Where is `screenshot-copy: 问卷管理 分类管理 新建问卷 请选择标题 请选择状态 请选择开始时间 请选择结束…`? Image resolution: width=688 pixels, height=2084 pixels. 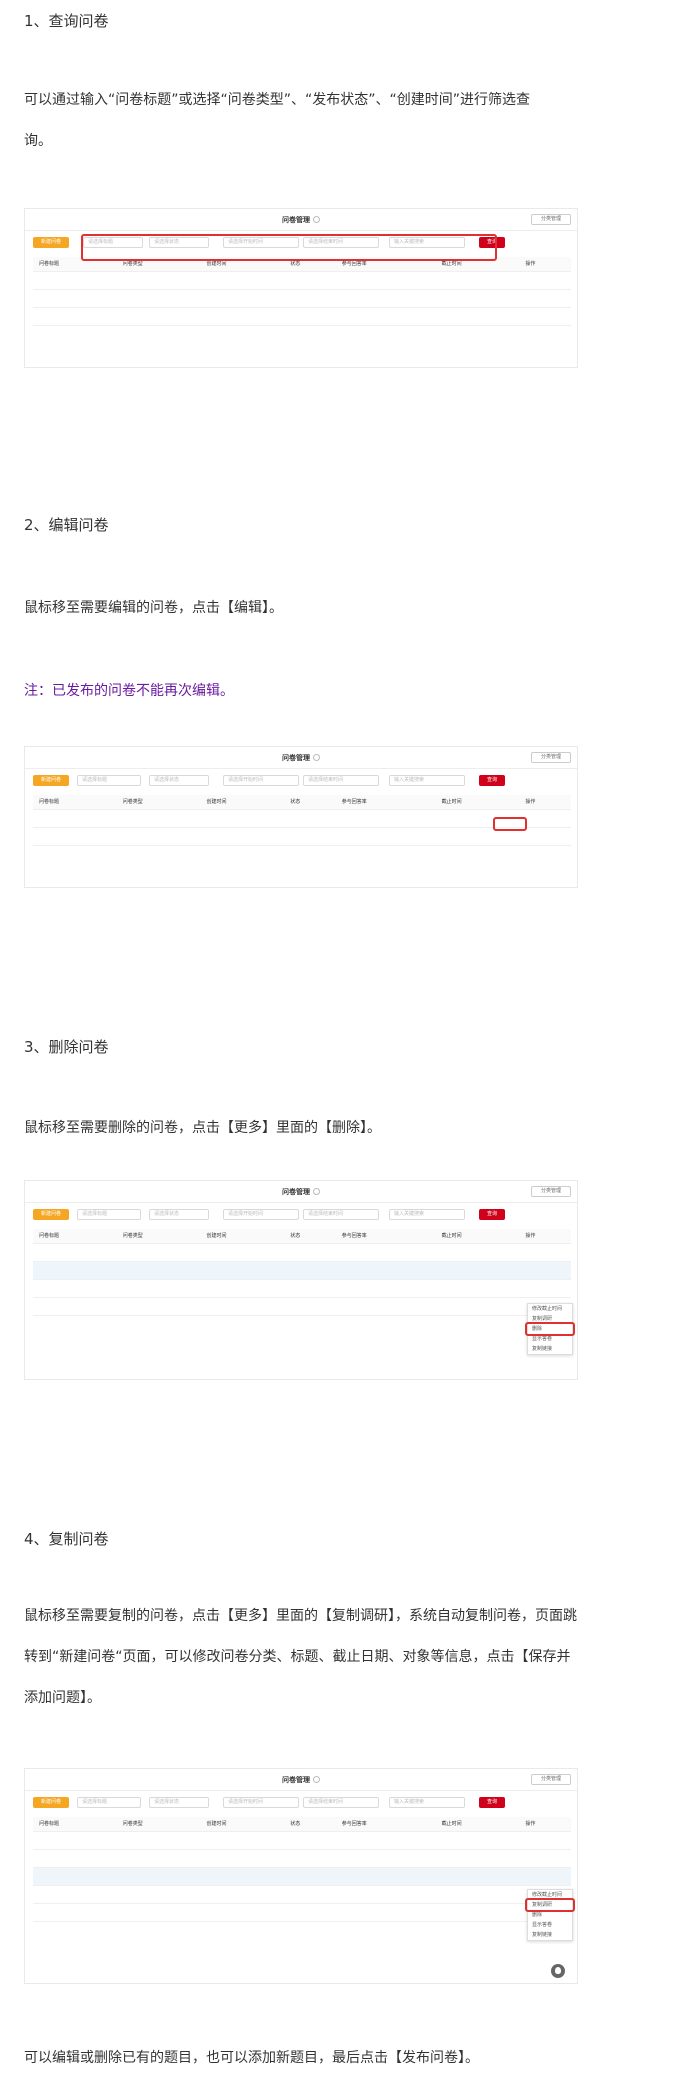
screenshot-copy: 问卷管理 分类管理 新建问卷 请选择标题 请选择状态 请选择开始时间 请选择结束… is located at coordinates (301, 1876).